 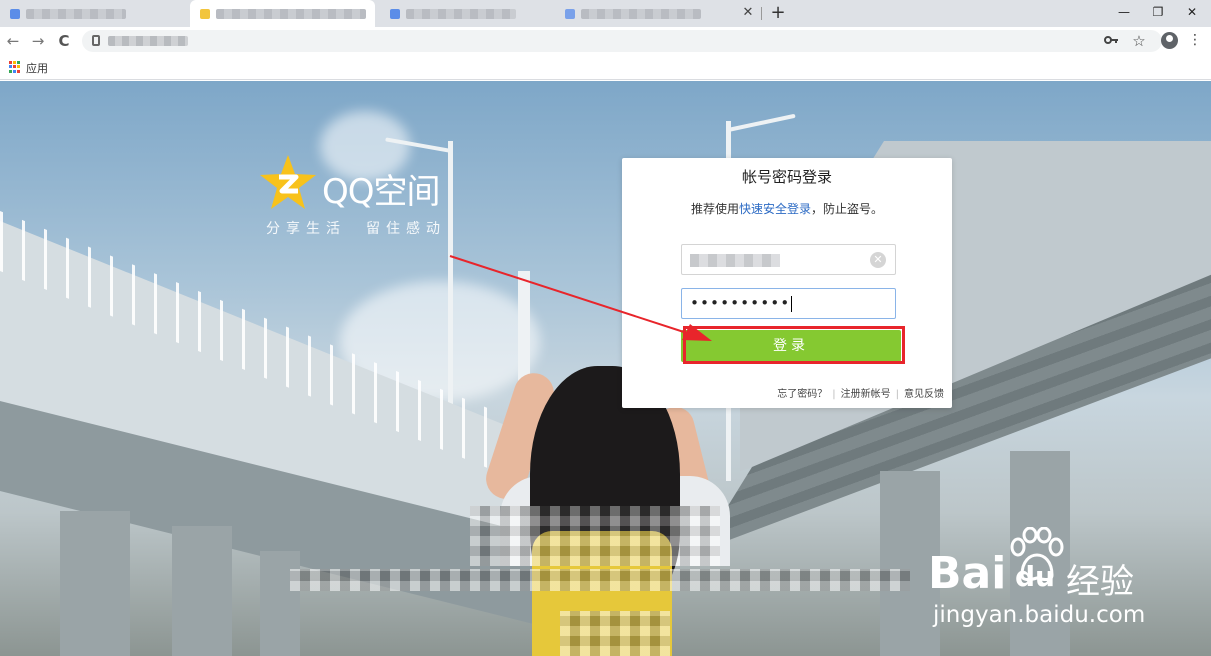 I want to click on password-value: ••••••••••, so click(x=741, y=303).